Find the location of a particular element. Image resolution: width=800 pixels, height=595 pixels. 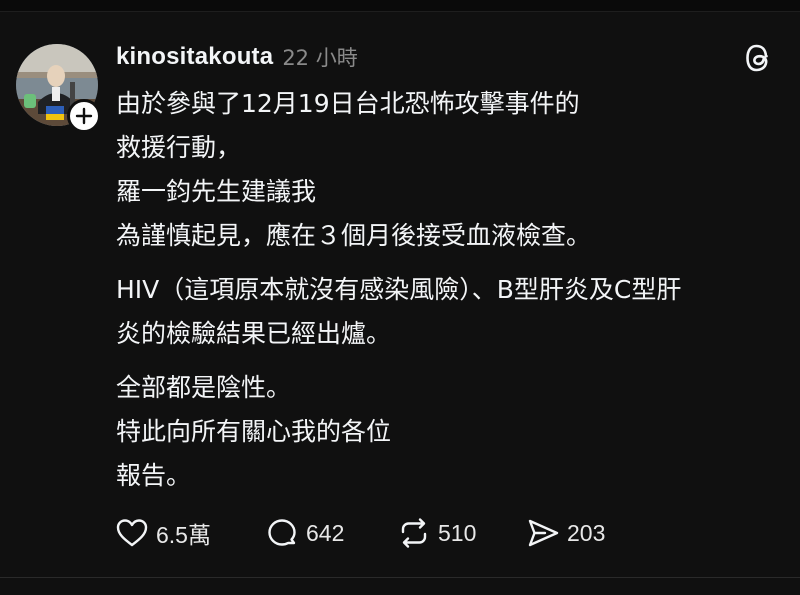

post-header: kinositakouta 22 小時 is located at coordinates (237, 57).